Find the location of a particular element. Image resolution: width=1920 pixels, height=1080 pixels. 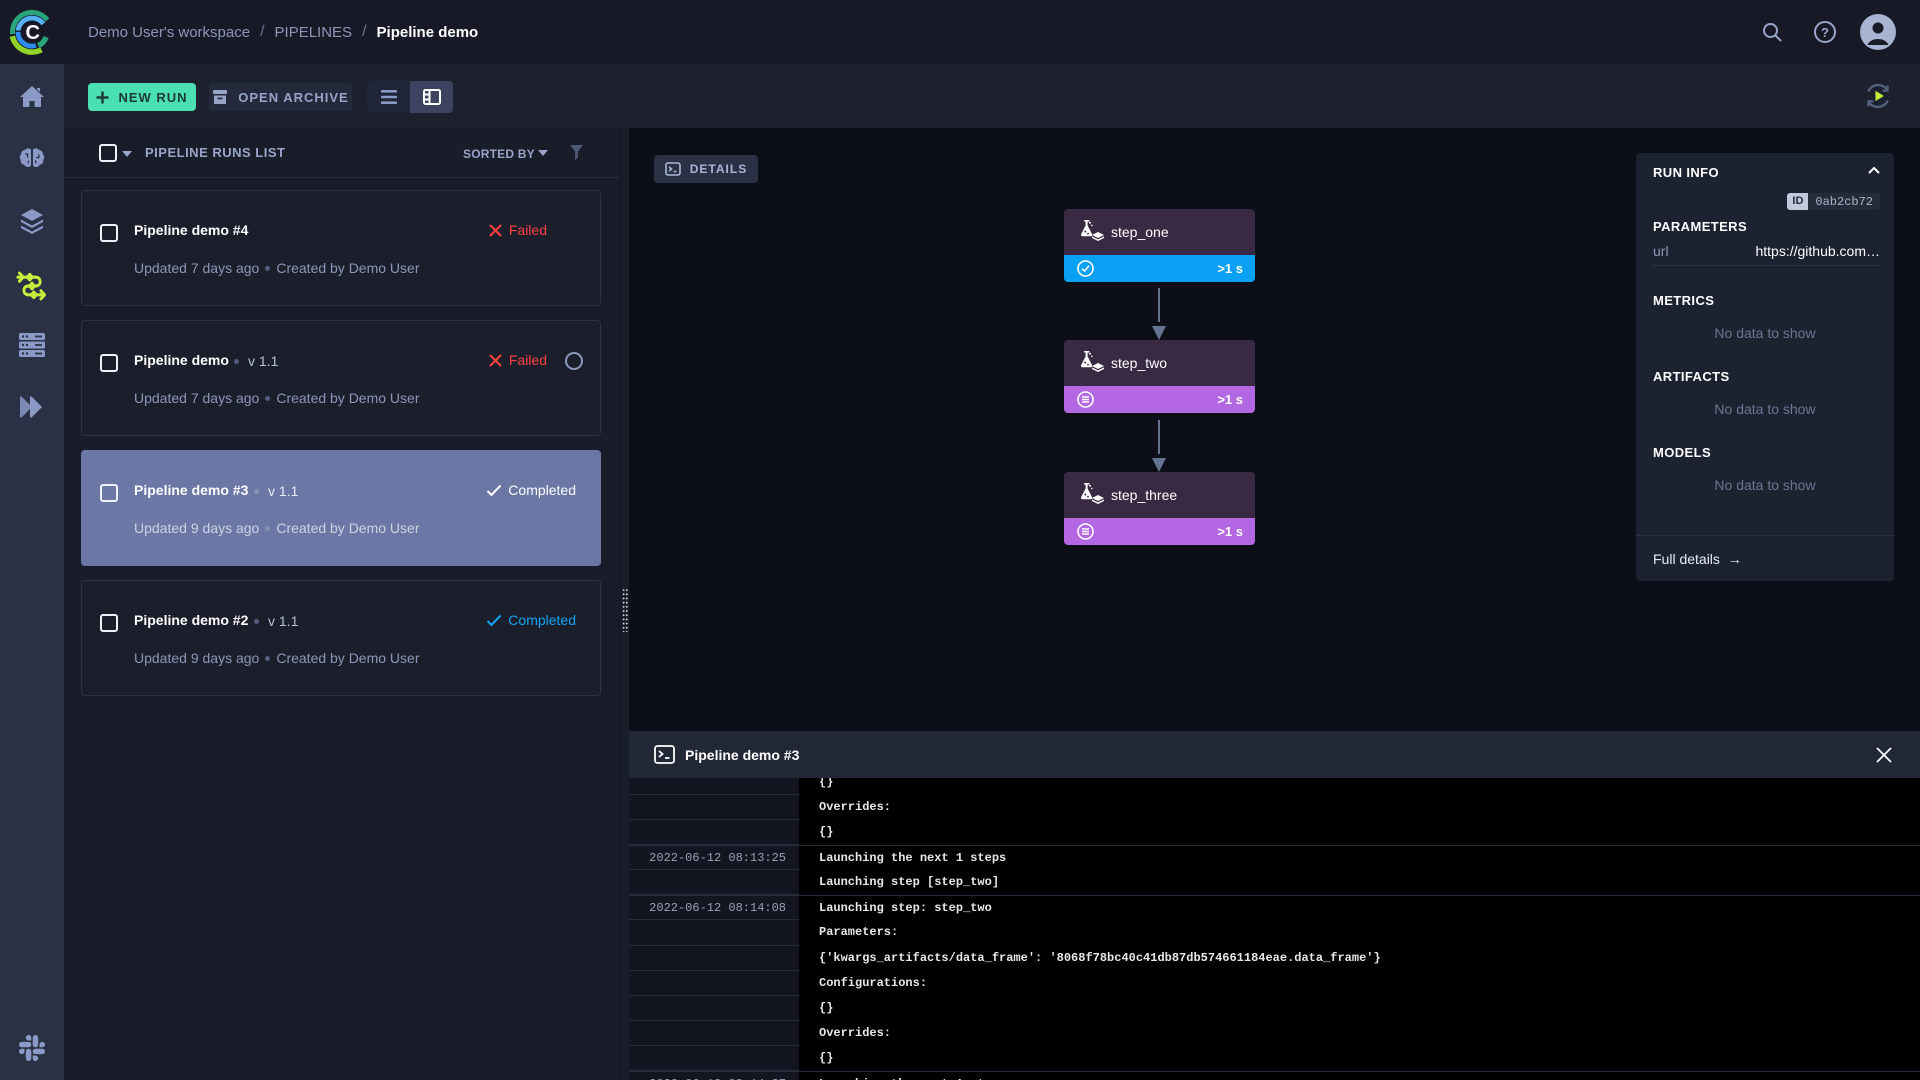

svg-text: C is located at coordinates (33, 33).